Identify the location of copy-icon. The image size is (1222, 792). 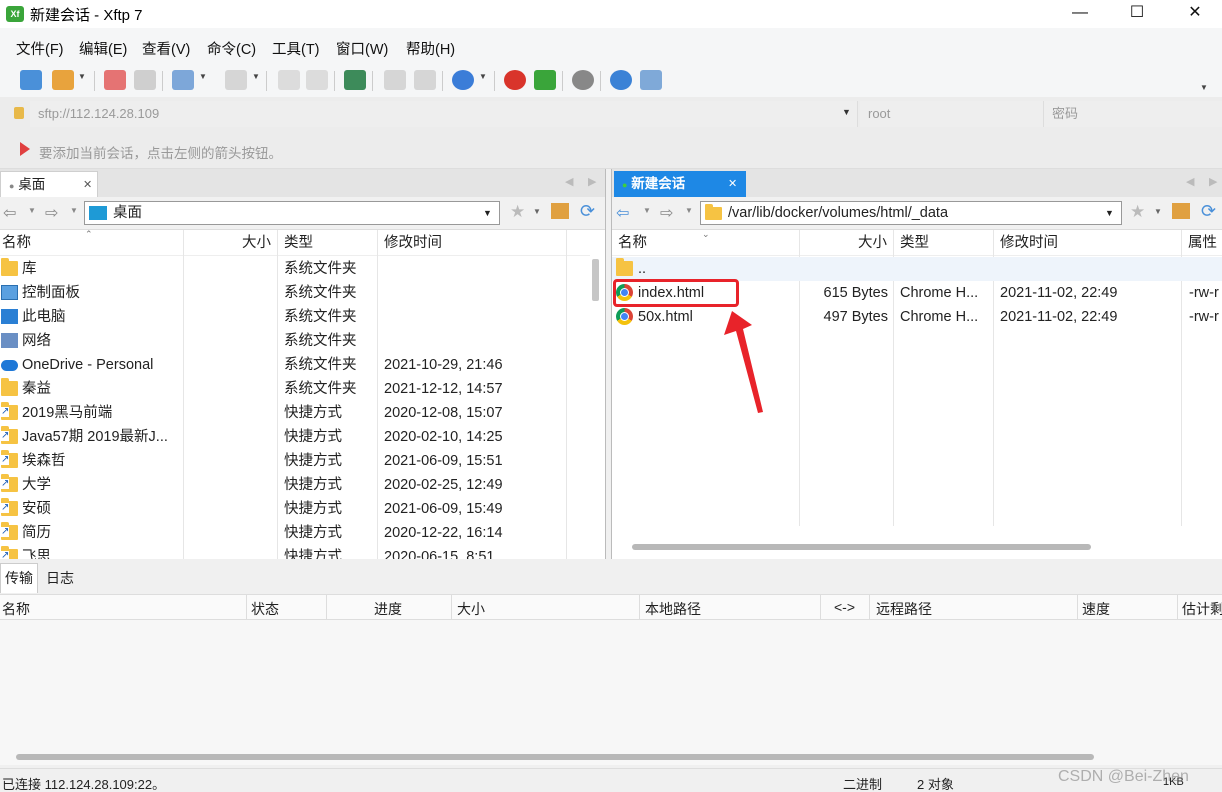
(395, 80).